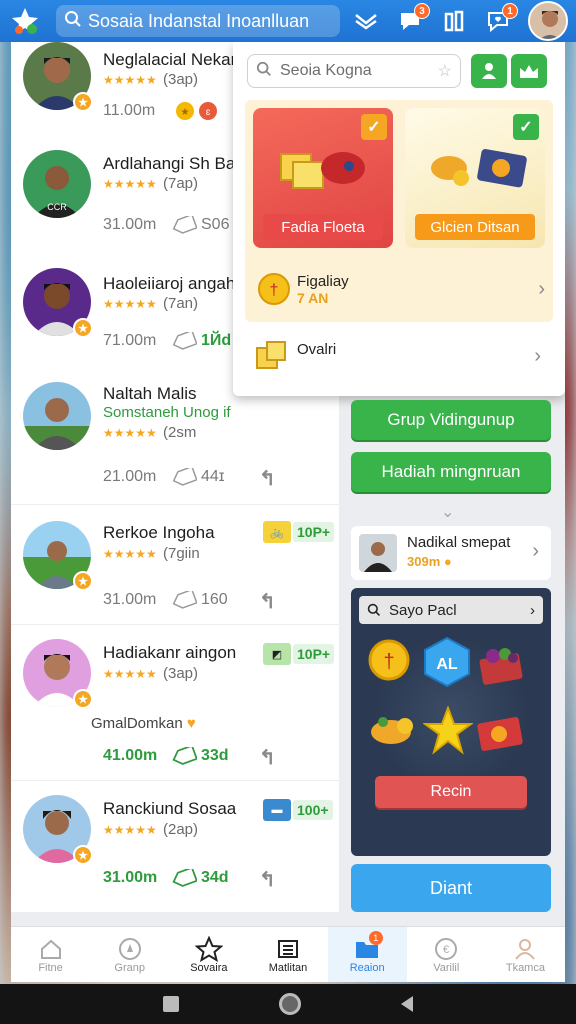 Image resolution: width=576 pixels, height=1024 pixels. Describe the element at coordinates (57, 184) in the screenshot. I see `avatar: CCR` at that location.